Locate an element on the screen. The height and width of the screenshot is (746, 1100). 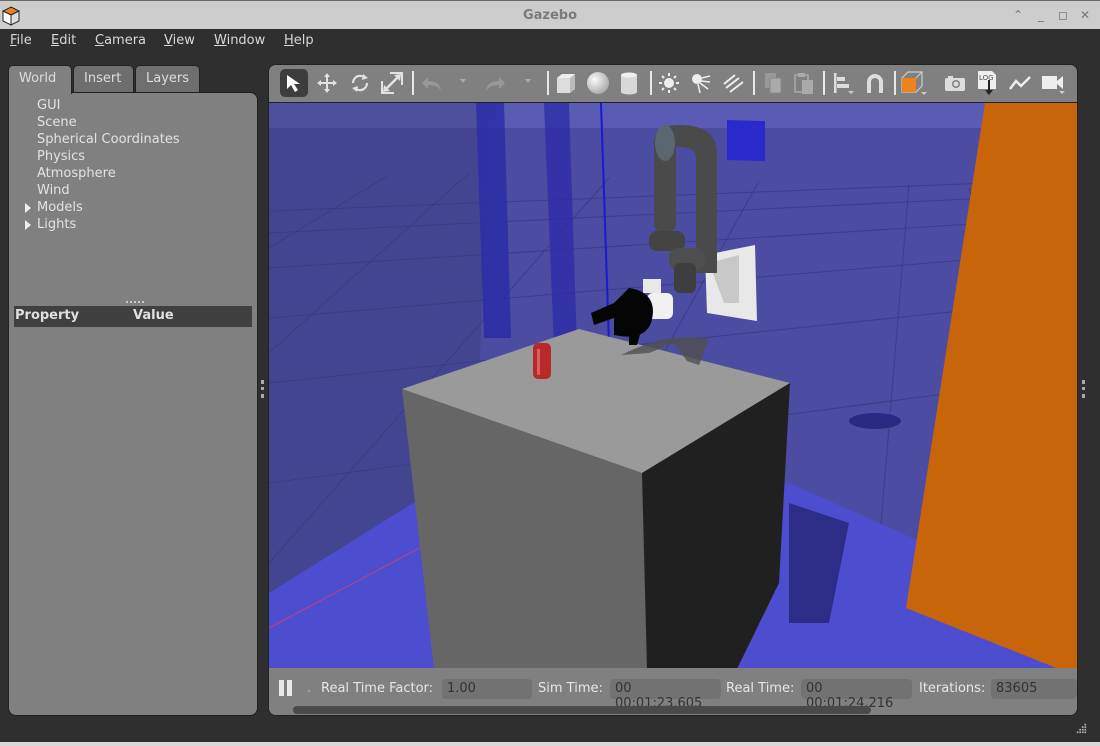
svg-text: LOG is located at coordinates (986, 78).